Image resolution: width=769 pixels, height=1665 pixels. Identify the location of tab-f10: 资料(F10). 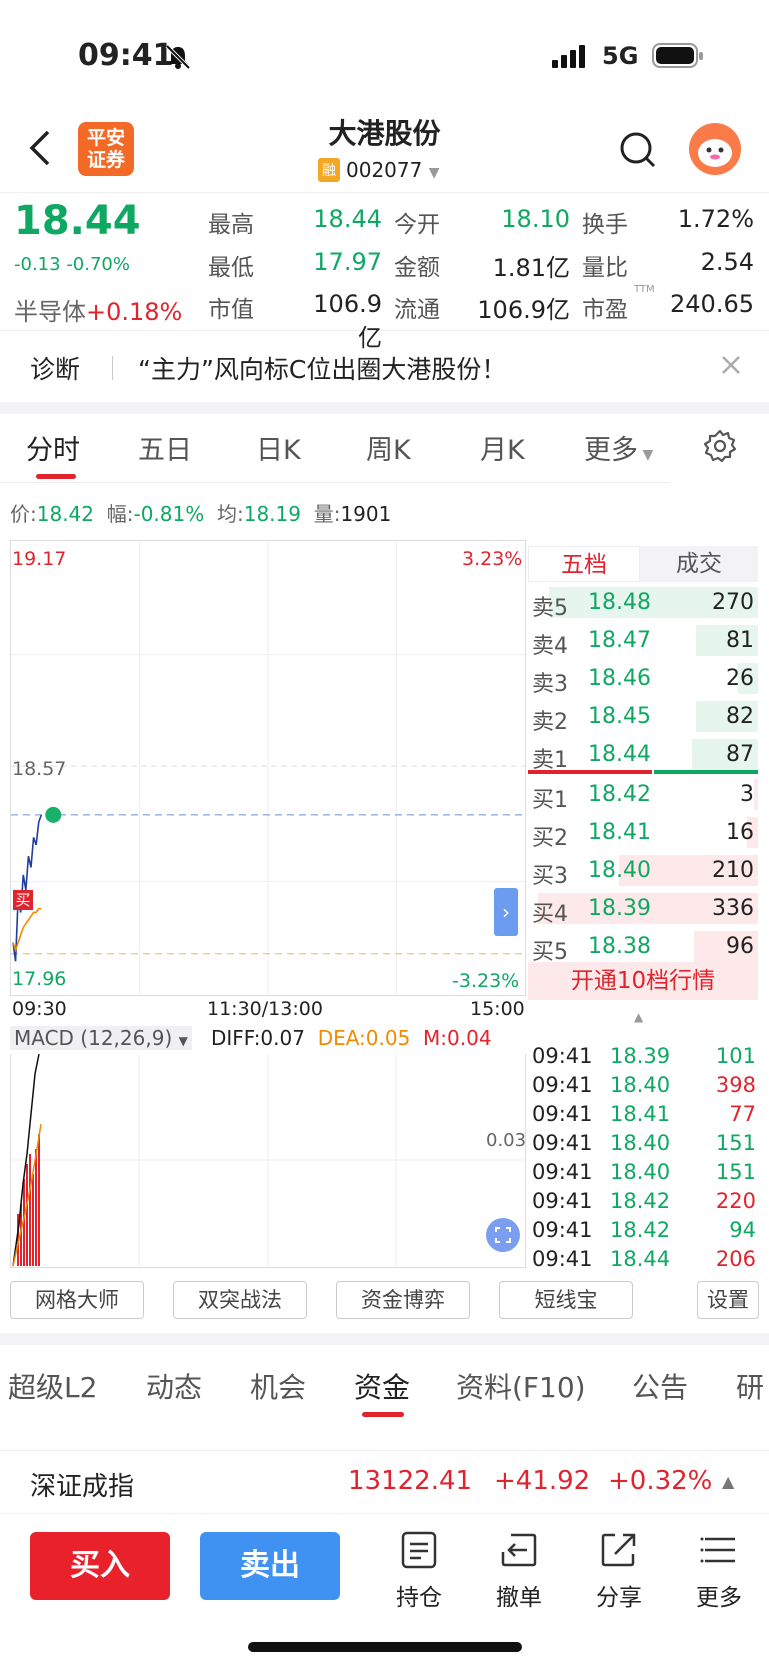
(521, 1386).